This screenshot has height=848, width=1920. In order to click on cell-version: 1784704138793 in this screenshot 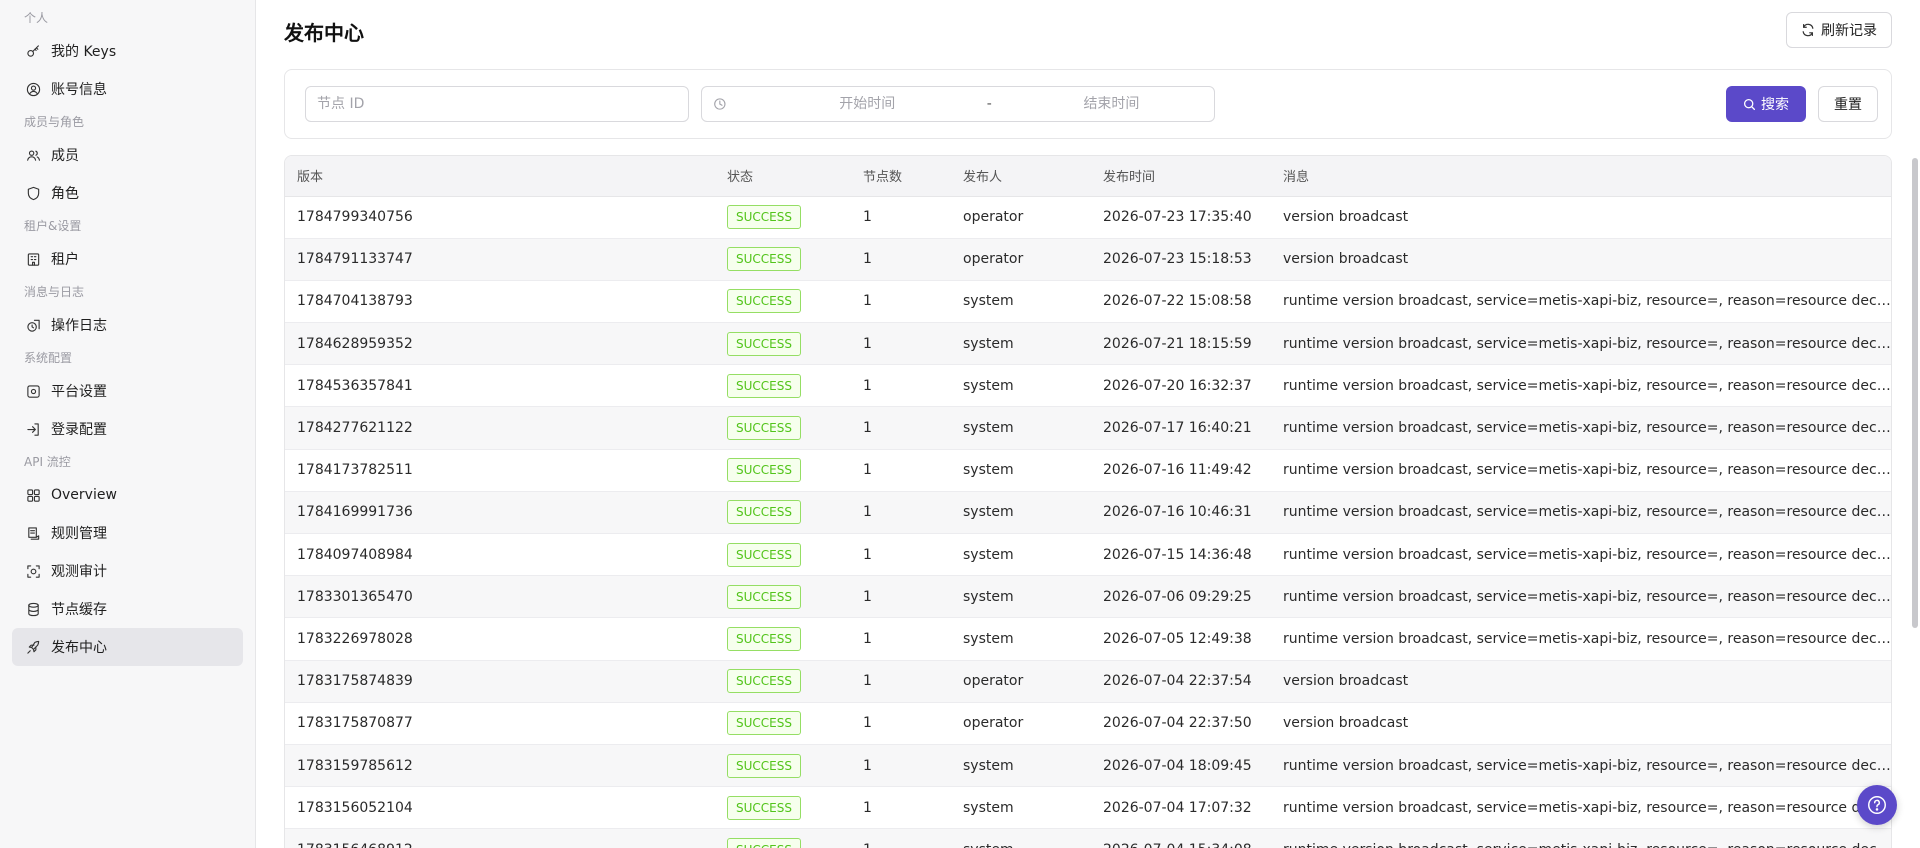, I will do `click(500, 302)`.